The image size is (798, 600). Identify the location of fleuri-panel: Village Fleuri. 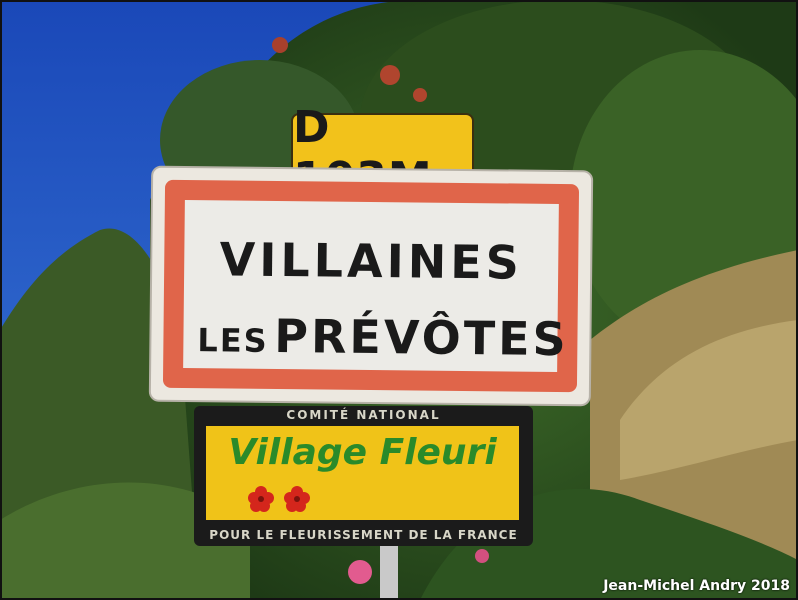
(362, 473).